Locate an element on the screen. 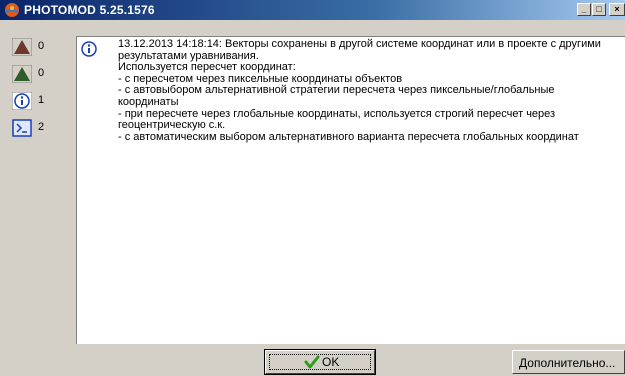  close-button: × is located at coordinates (617, 9).